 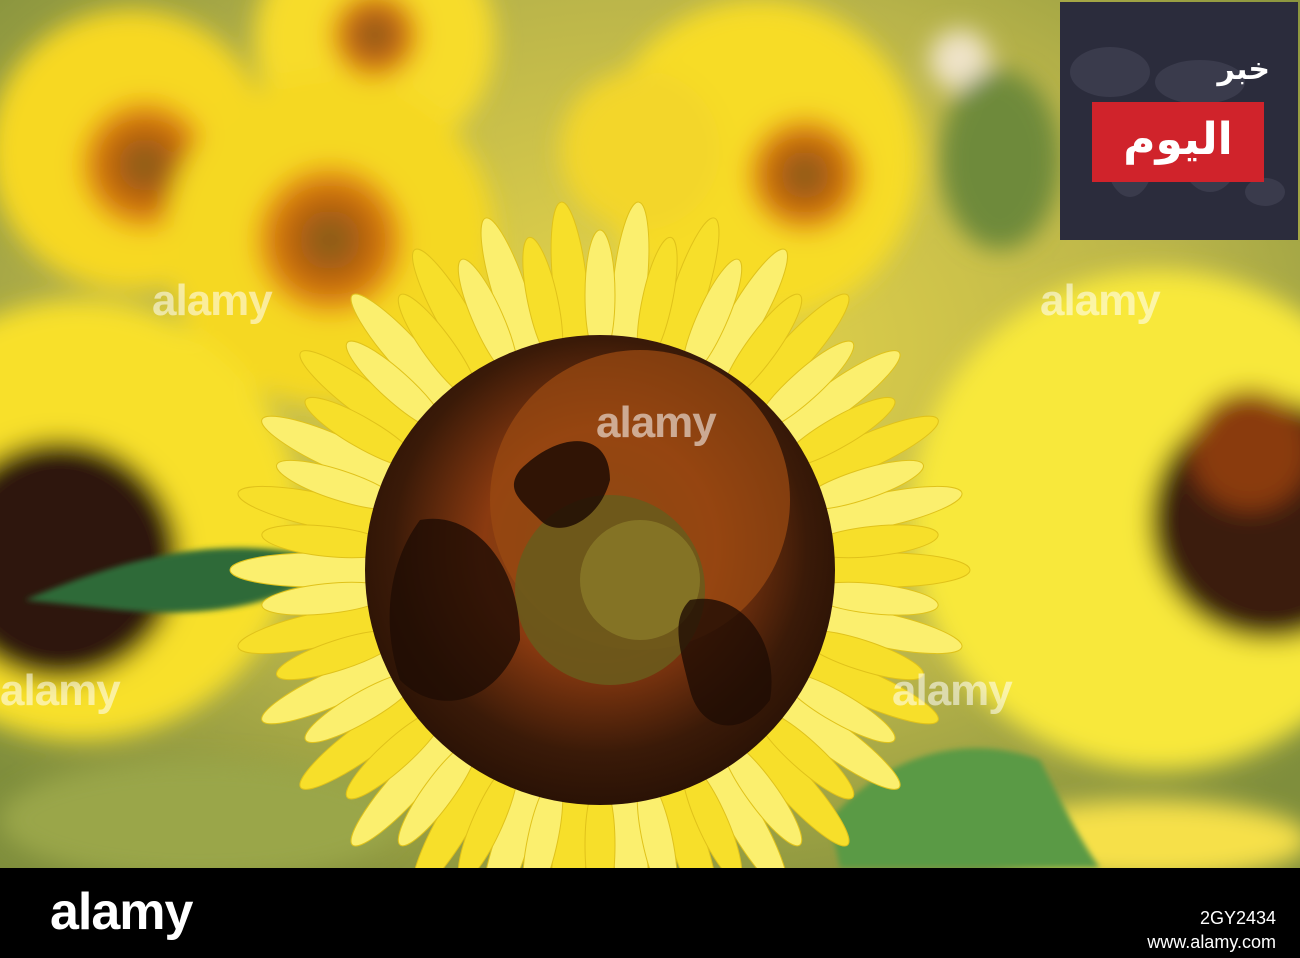 What do you see at coordinates (1237, 918) in the screenshot?
I see `image-id: 2GY2434` at bounding box center [1237, 918].